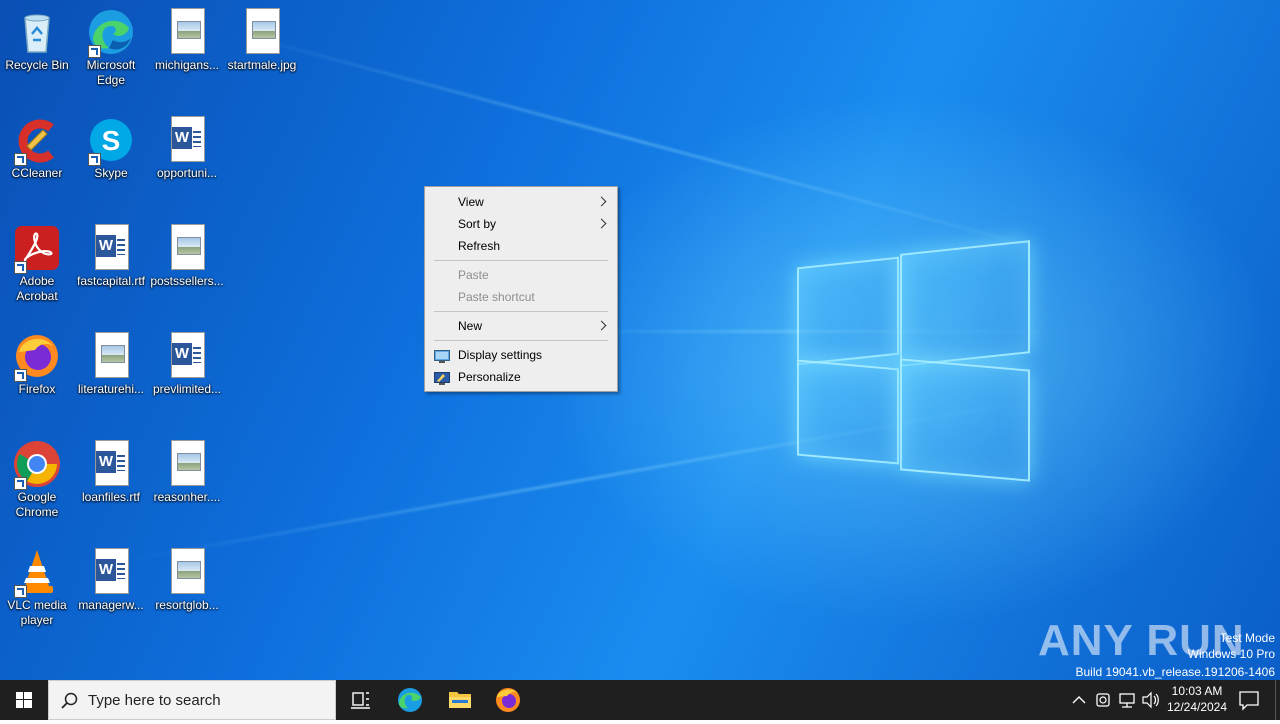 The width and height of the screenshot is (1280, 724). I want to click on desktop-icon-label: VLC media player, so click(37, 612).